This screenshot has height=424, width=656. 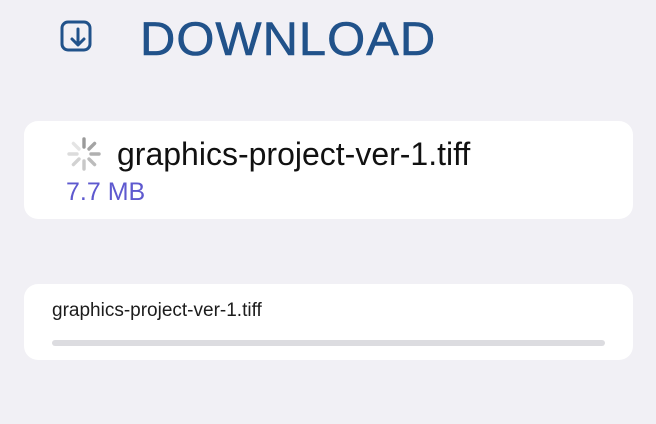 I want to click on page-title: DOWNLOAD, so click(x=288, y=38).